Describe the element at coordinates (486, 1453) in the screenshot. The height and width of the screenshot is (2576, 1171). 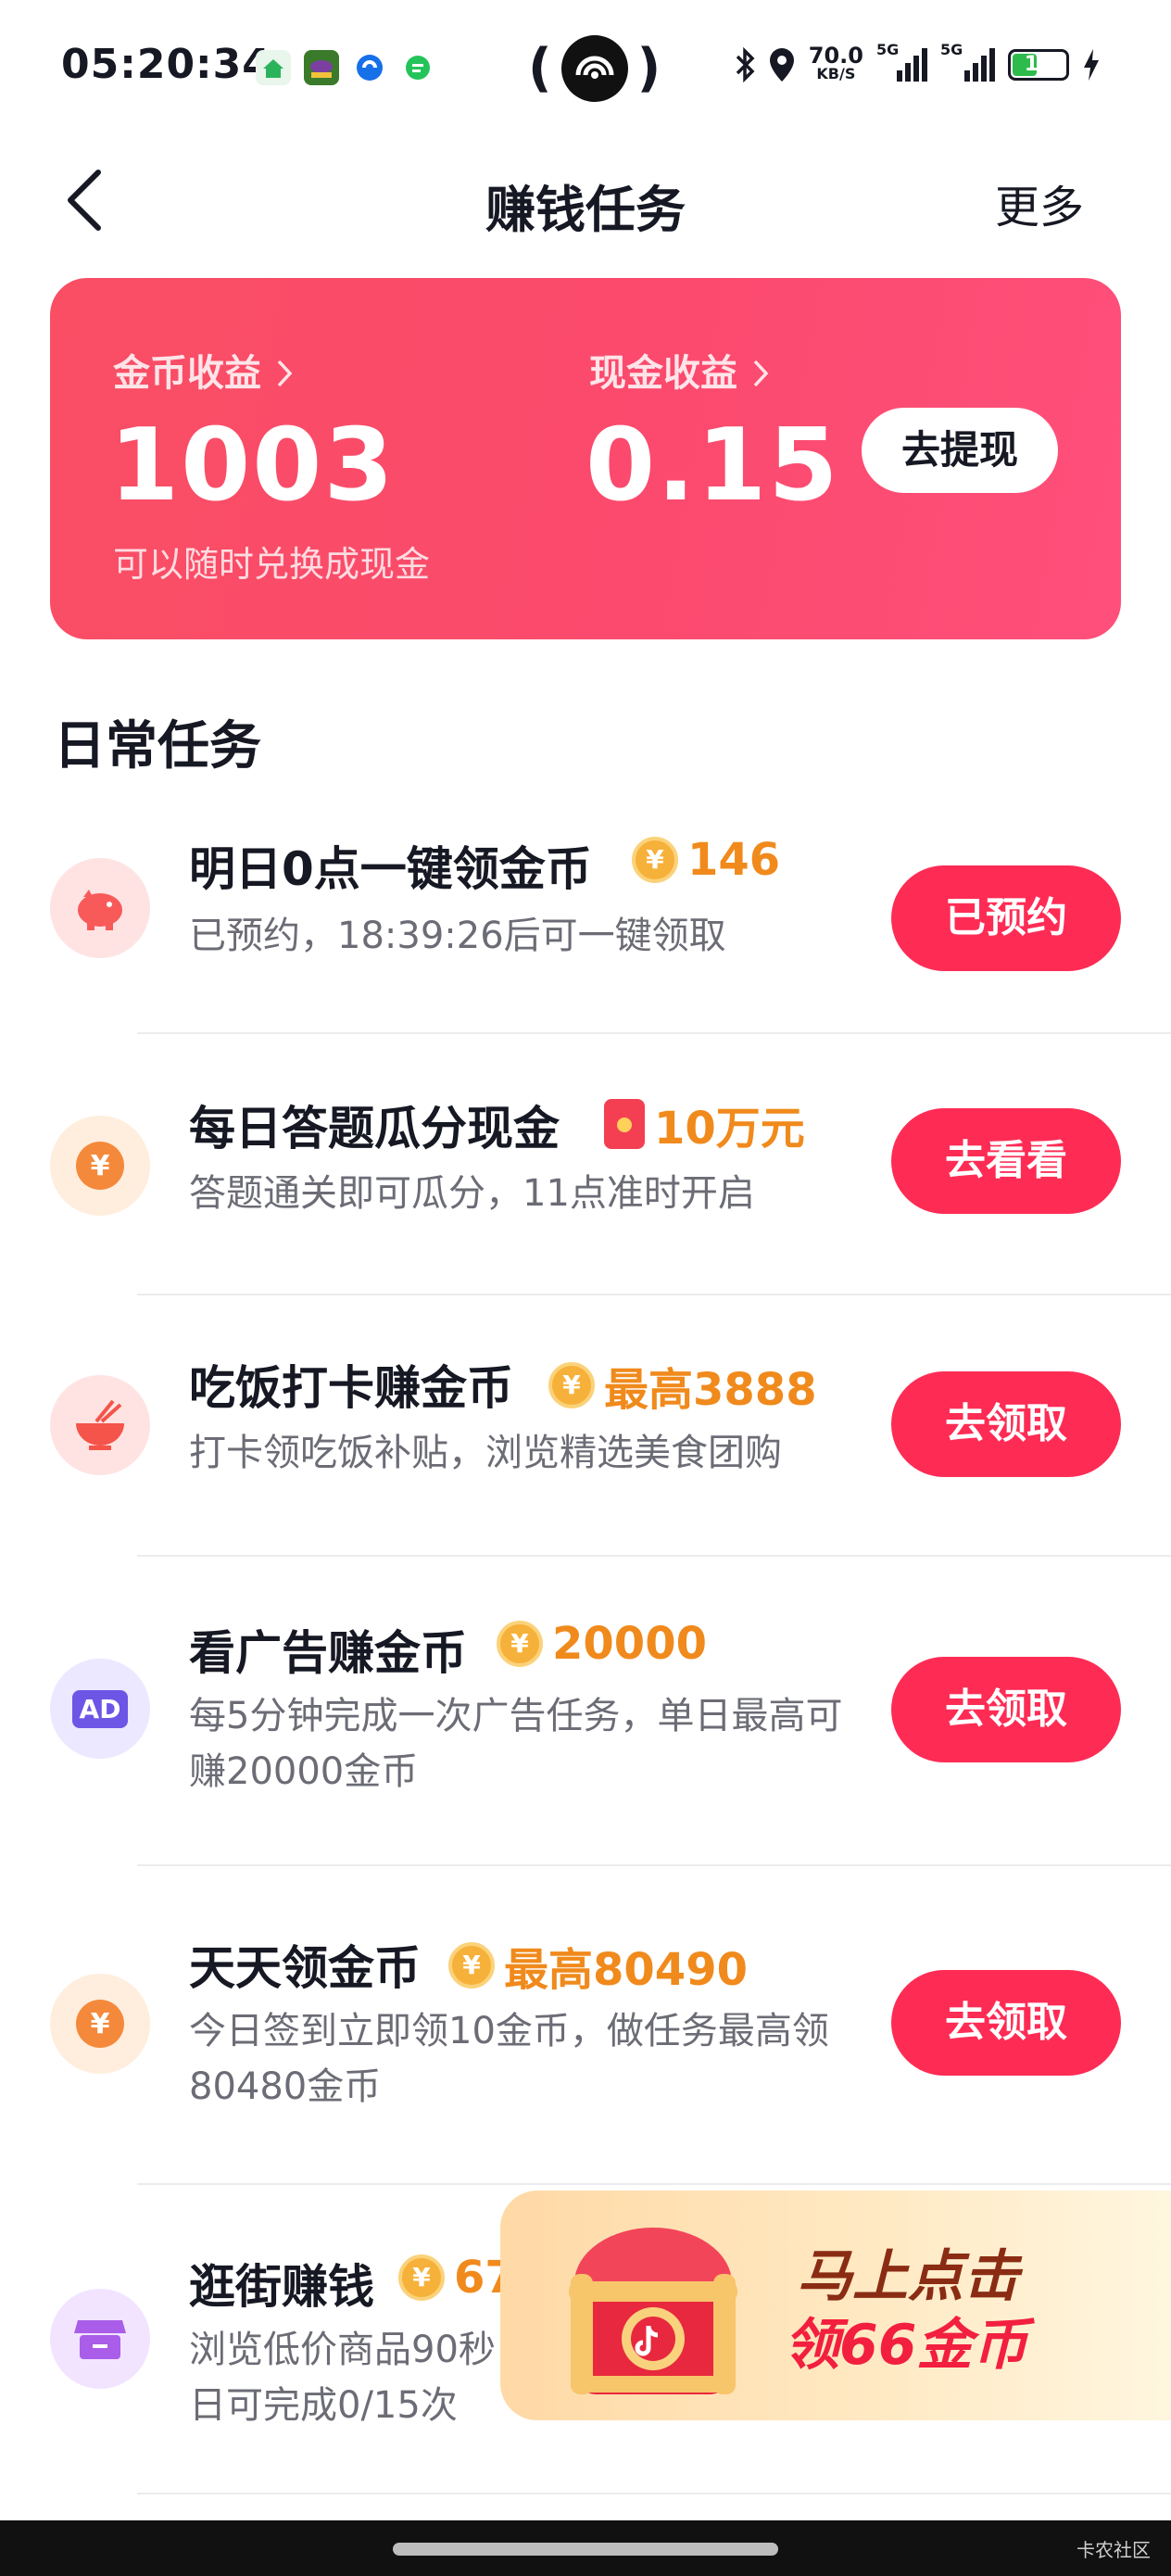
I see `task-description: 打卡领吃饭补贴，浏览精选美食团购` at that location.